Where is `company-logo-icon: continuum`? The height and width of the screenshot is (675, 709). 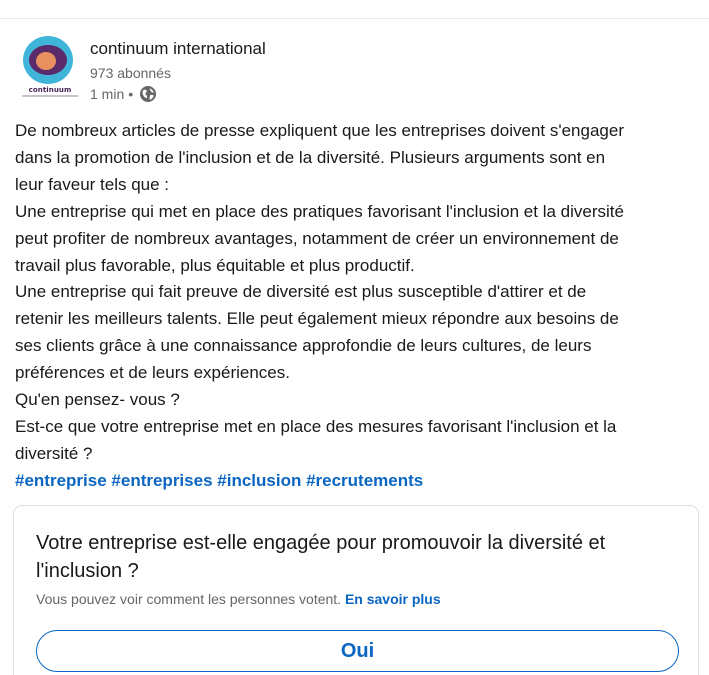 company-logo-icon: continuum is located at coordinates (49, 68).